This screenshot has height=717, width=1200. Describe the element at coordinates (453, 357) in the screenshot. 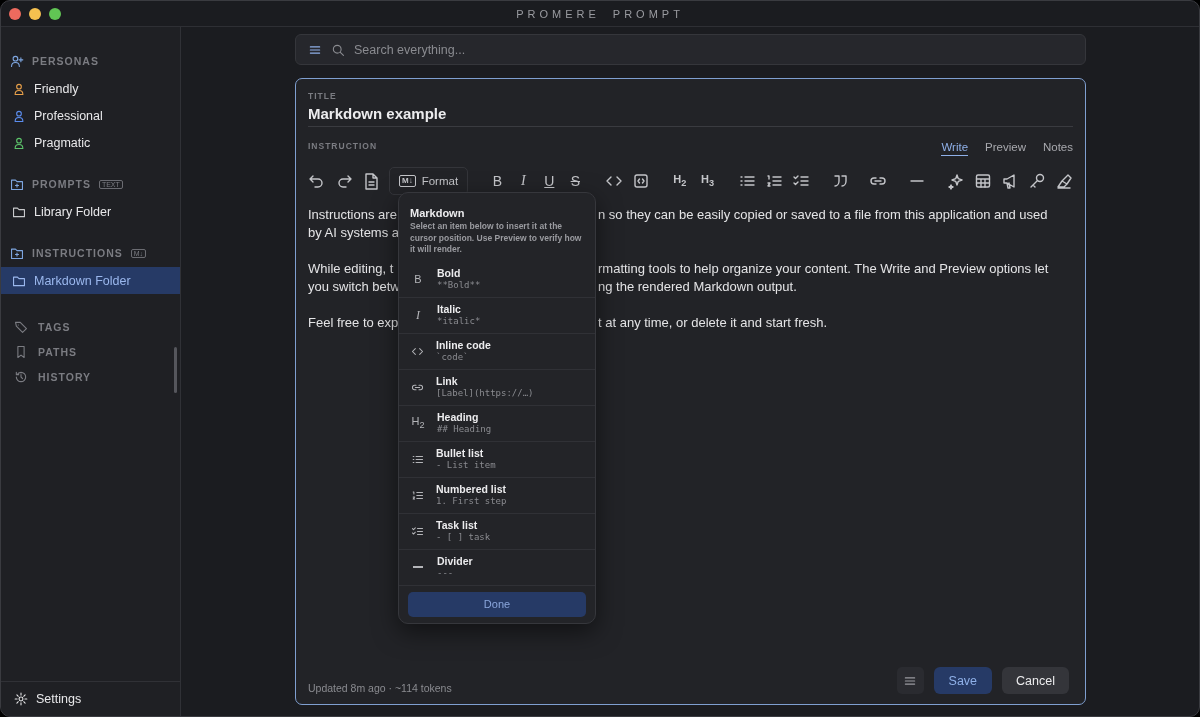

I see `option-syntax: `code`` at that location.